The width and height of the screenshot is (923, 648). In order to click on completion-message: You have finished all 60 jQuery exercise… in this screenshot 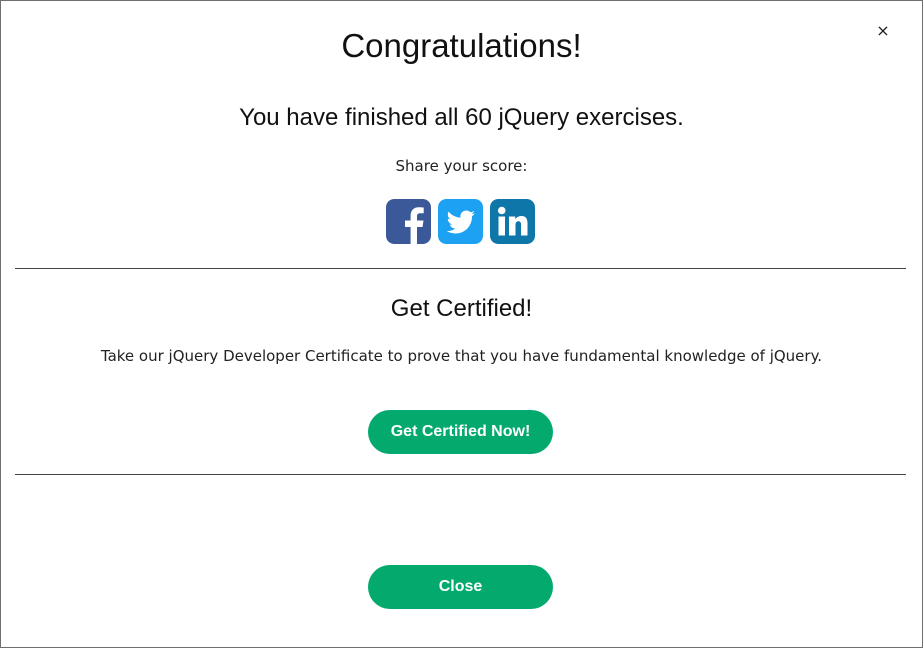, I will do `click(461, 117)`.